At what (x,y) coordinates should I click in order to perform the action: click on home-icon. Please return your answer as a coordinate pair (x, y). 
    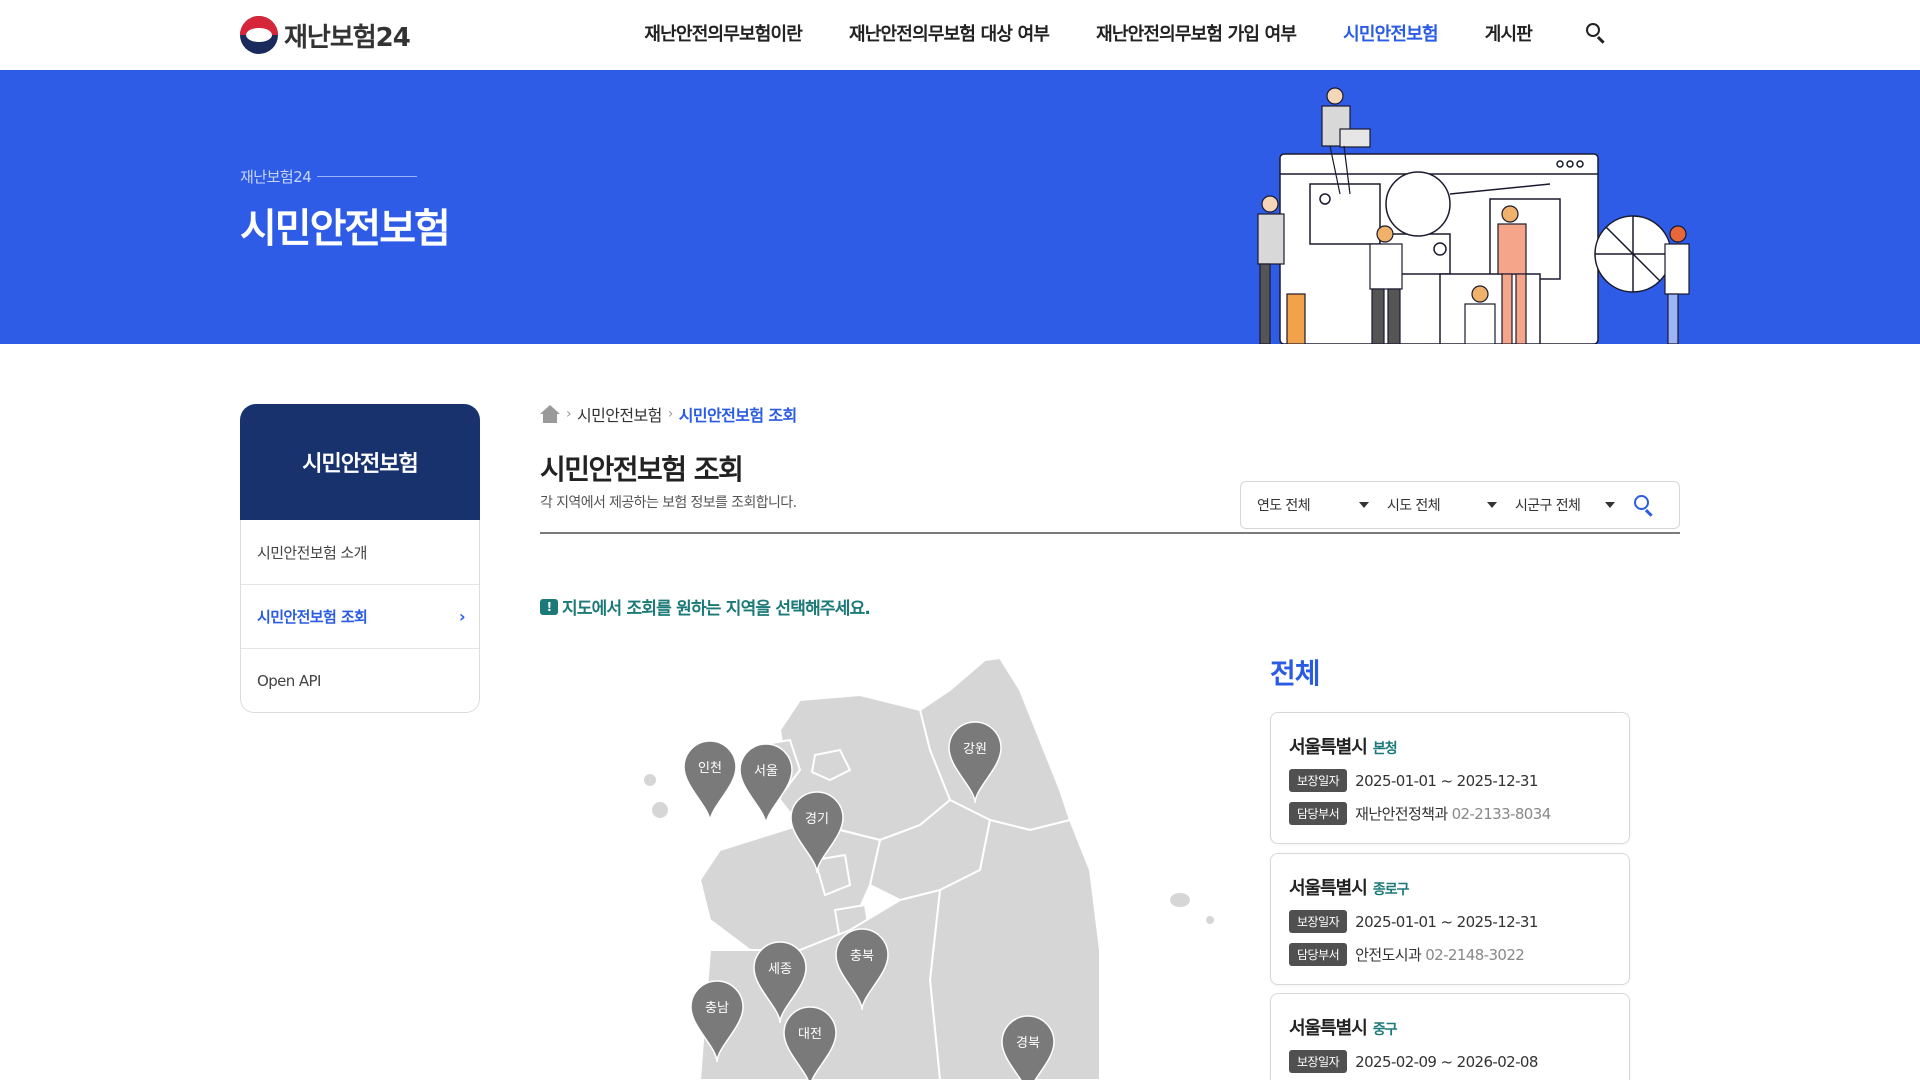
    Looking at the image, I should click on (550, 414).